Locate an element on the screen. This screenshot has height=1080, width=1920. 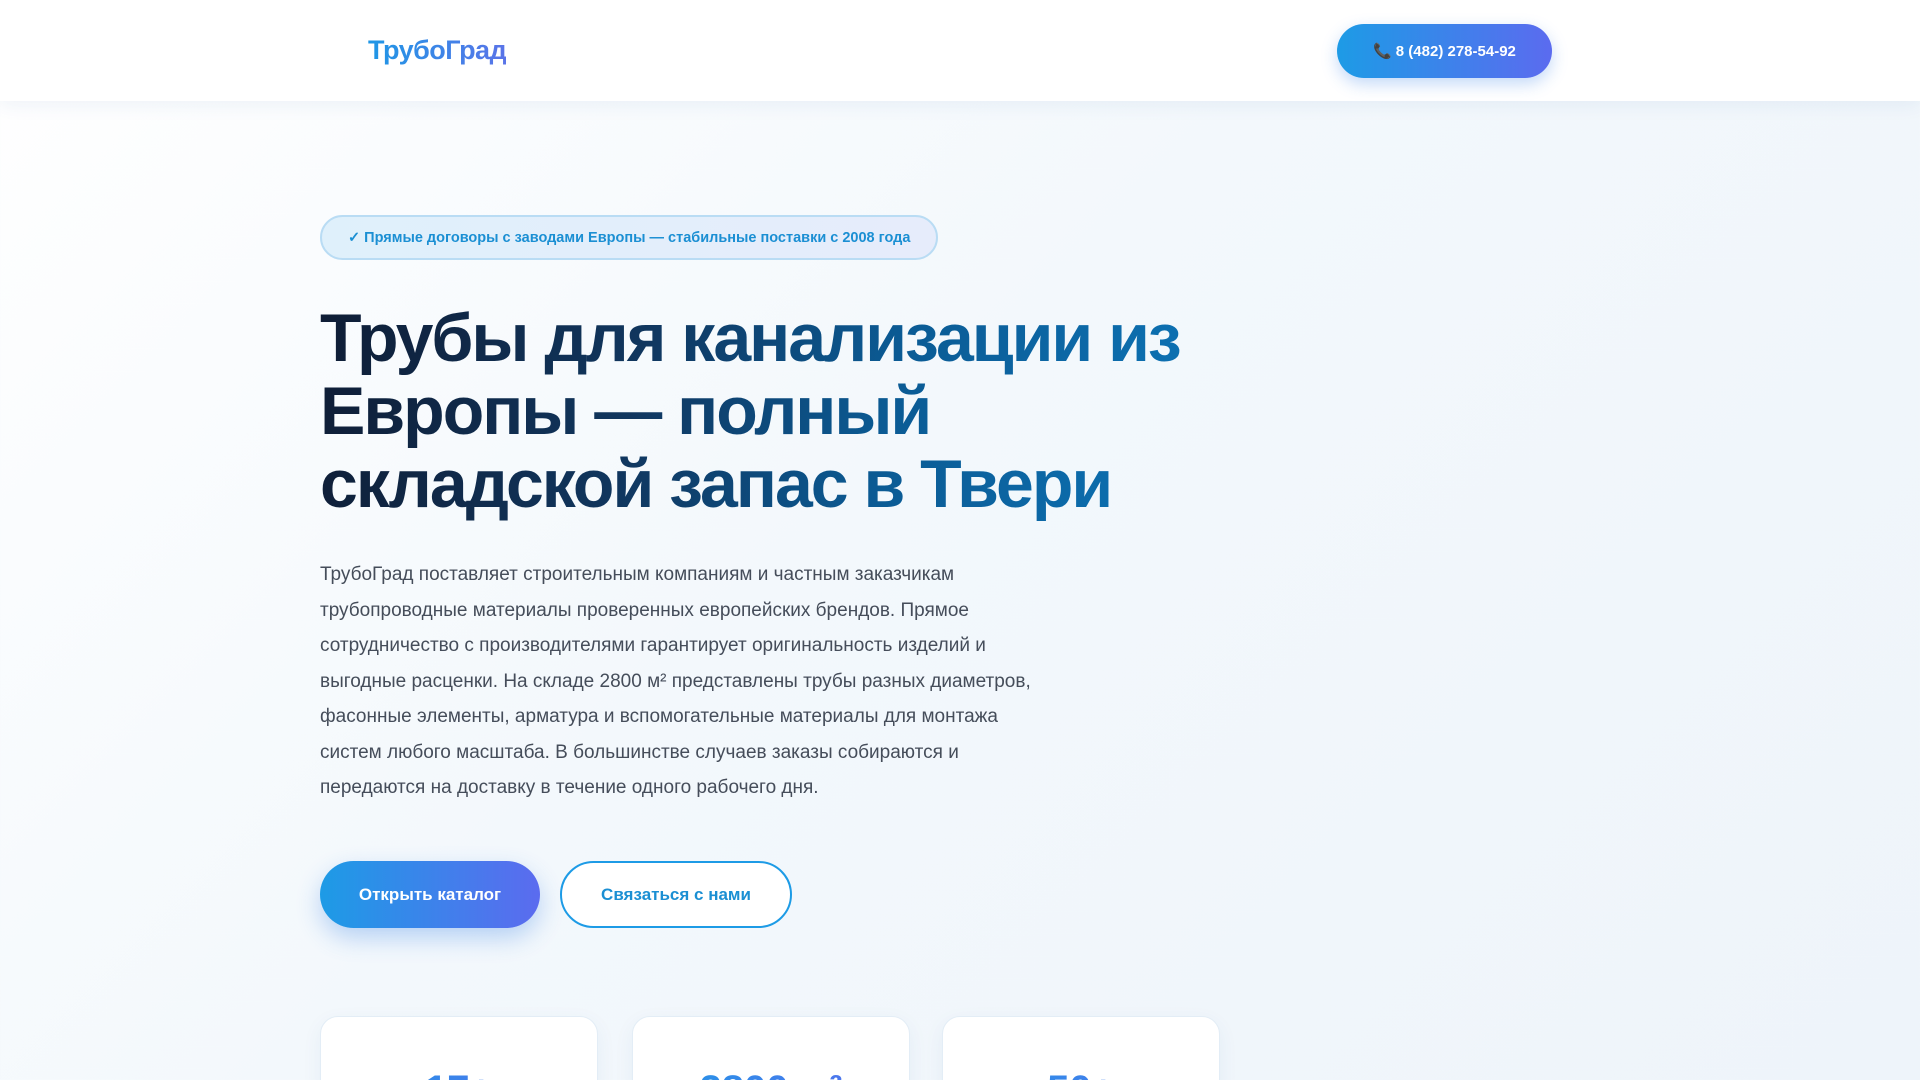
stat-value: 17+ is located at coordinates (459, 1073).